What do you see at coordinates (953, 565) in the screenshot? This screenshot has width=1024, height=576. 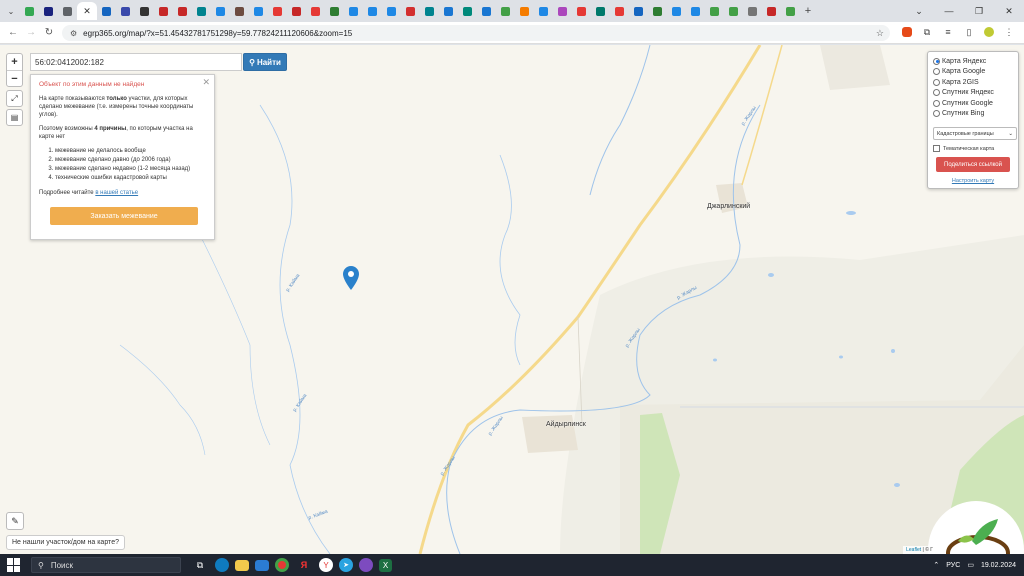 I see `language-indicator: РУС` at bounding box center [953, 565].